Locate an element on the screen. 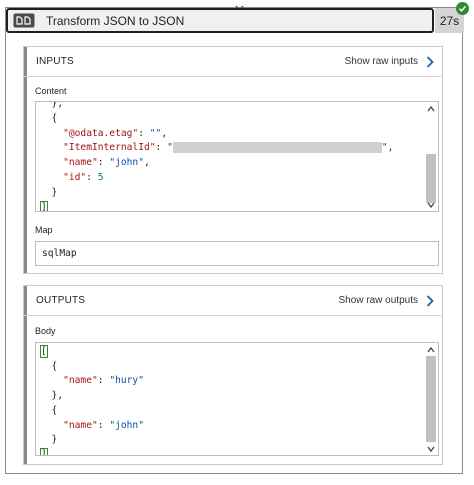 This screenshot has height=485, width=474. success-check-icon is located at coordinates (462, 8).